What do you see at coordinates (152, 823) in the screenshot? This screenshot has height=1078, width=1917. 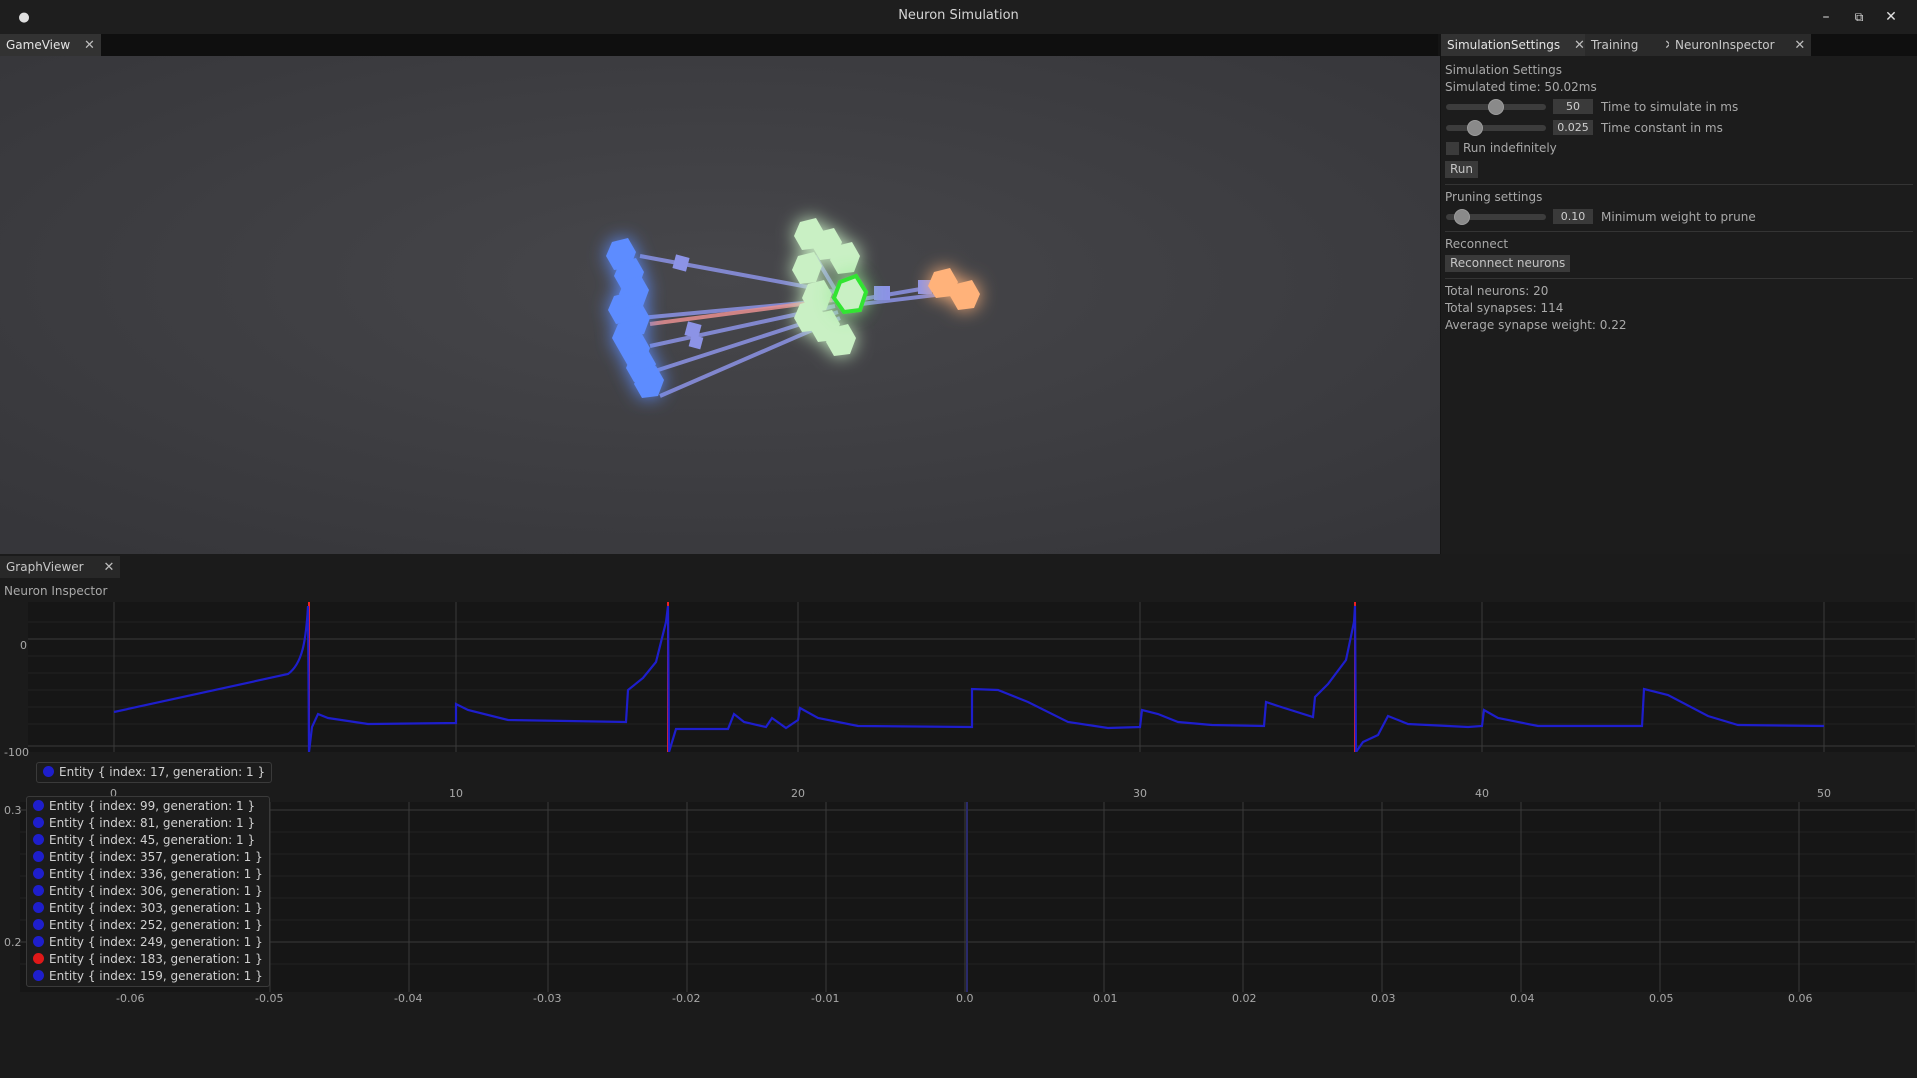 I see `legend-label: Entity { index: 81, generation: 1 }` at bounding box center [152, 823].